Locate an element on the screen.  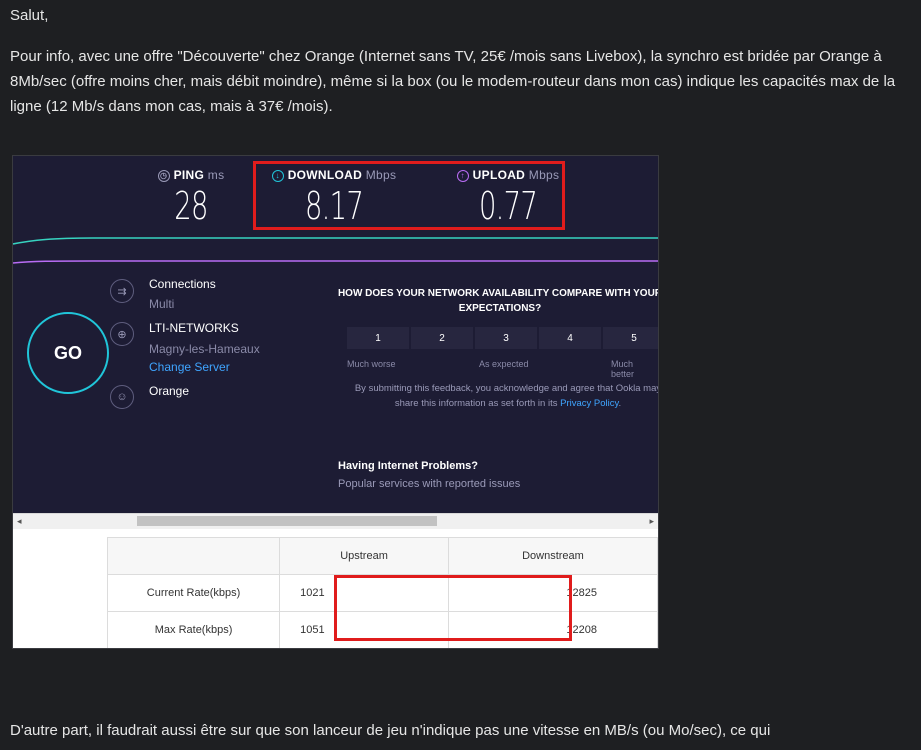
change-server-link: Change Server is located at coordinates (189, 367).